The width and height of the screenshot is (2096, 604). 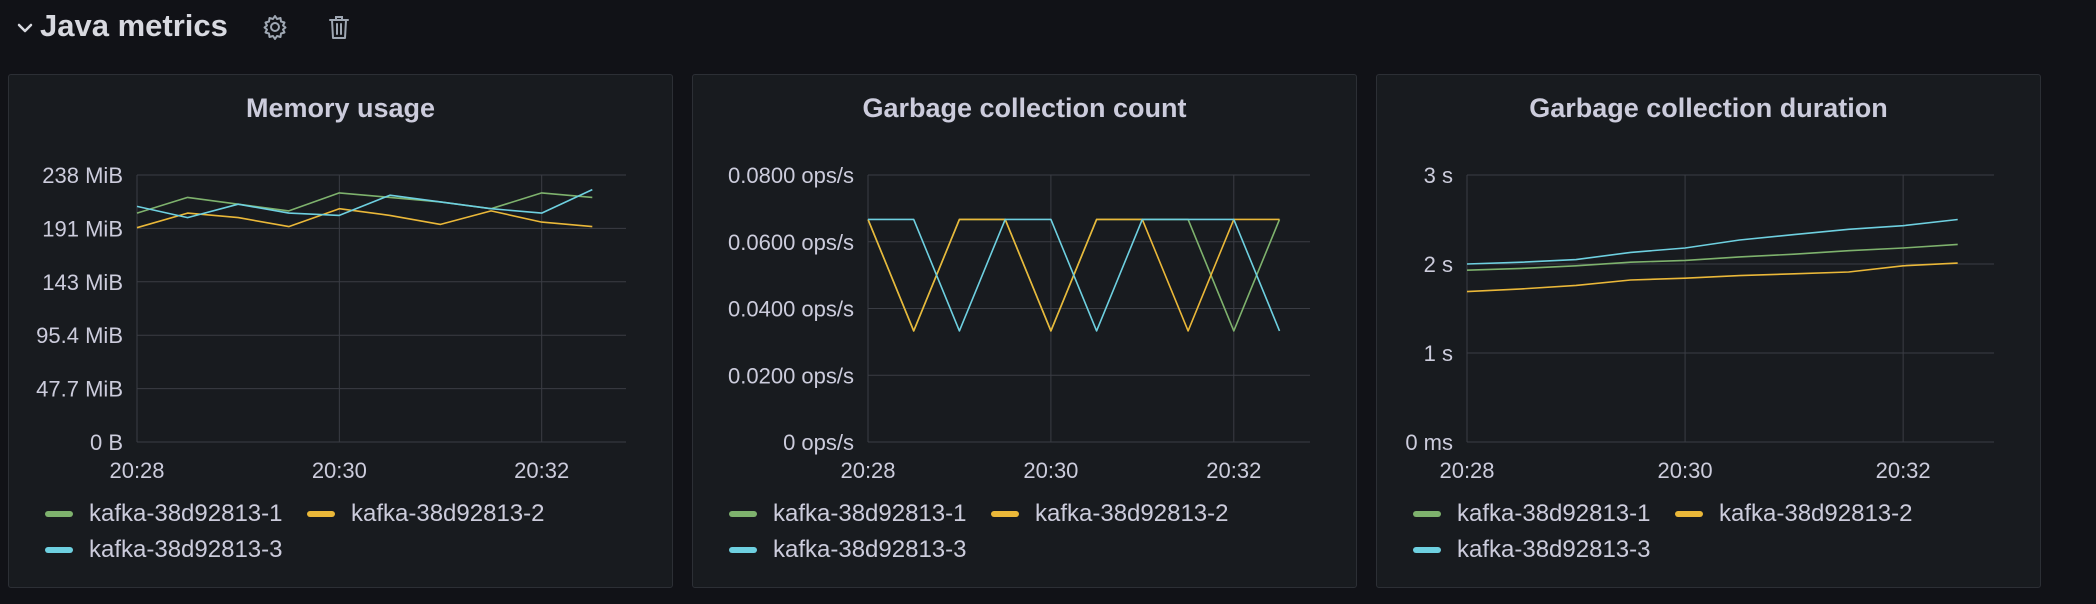 What do you see at coordinates (818, 442) in the screenshot?
I see `y-tick-label: 0 ops/s` at bounding box center [818, 442].